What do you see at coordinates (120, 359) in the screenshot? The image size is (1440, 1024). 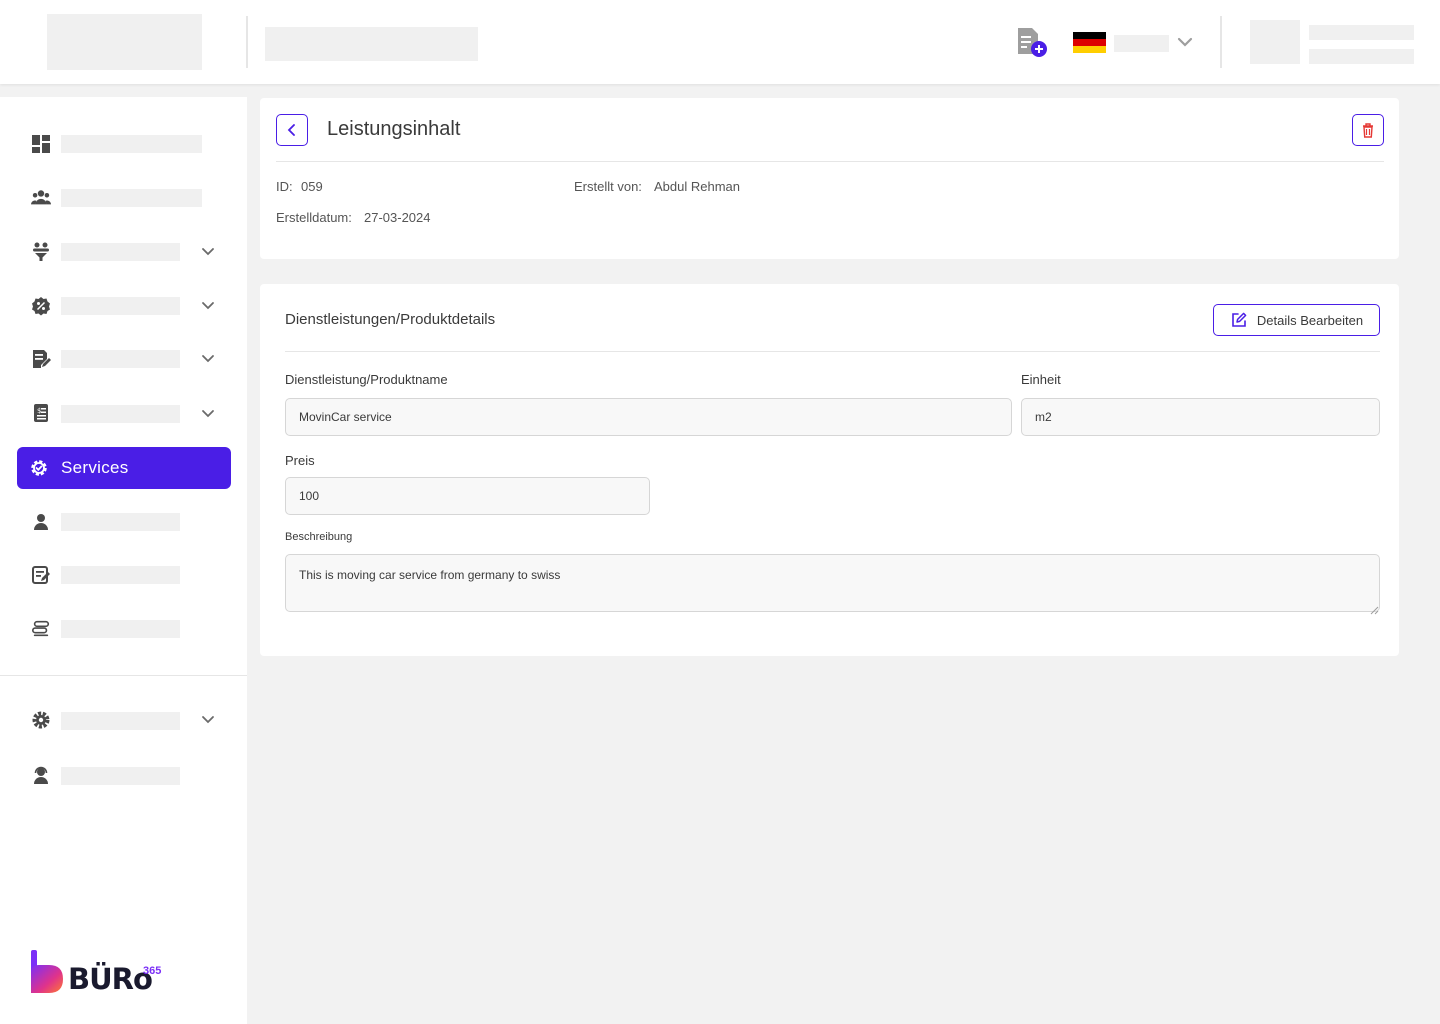 I see `sidebar-item-contracts` at bounding box center [120, 359].